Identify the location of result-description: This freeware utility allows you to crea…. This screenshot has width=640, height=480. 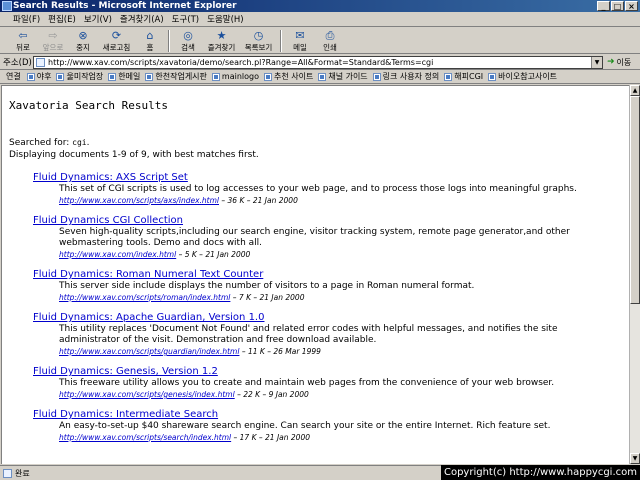
(307, 383).